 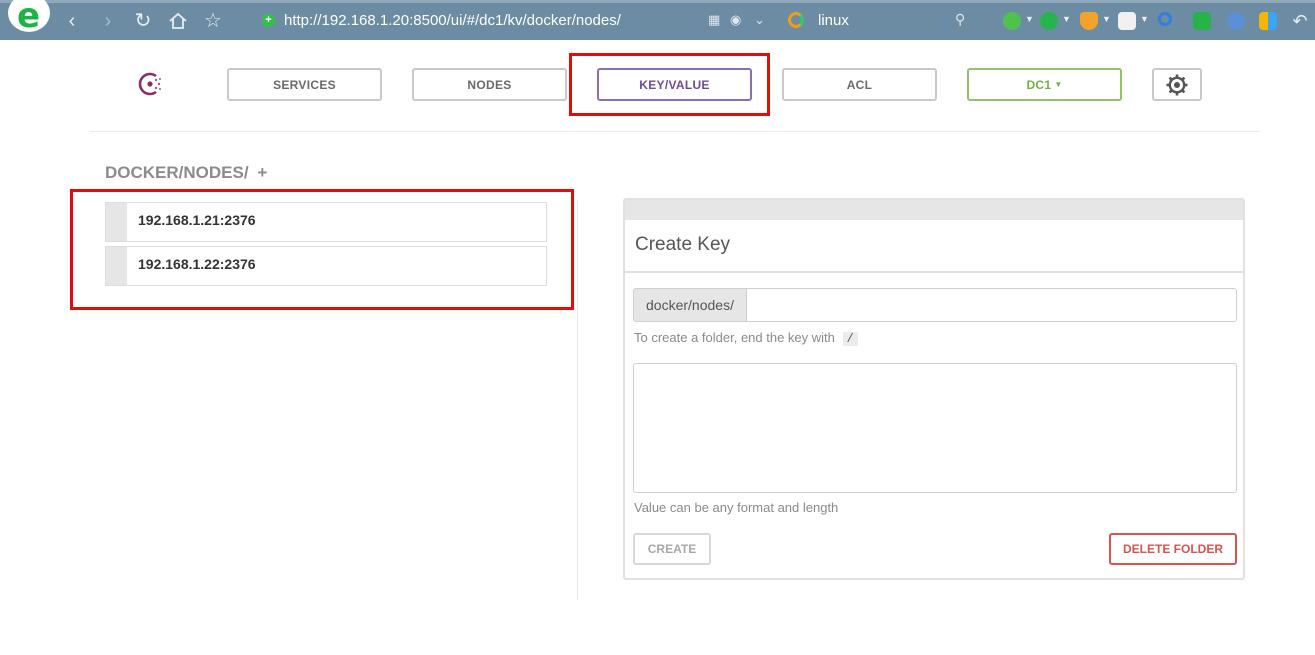 What do you see at coordinates (850, 339) in the screenshot?
I see `folder-char-code: /` at bounding box center [850, 339].